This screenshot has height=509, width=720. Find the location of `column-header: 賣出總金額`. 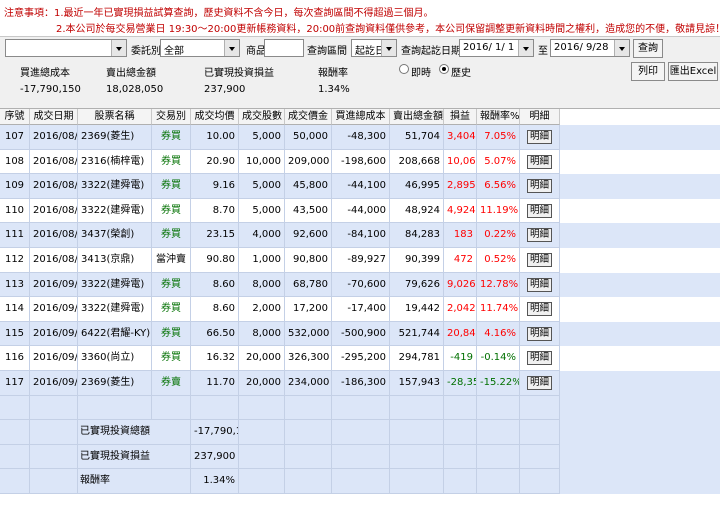

column-header: 賣出總金額 is located at coordinates (417, 117).